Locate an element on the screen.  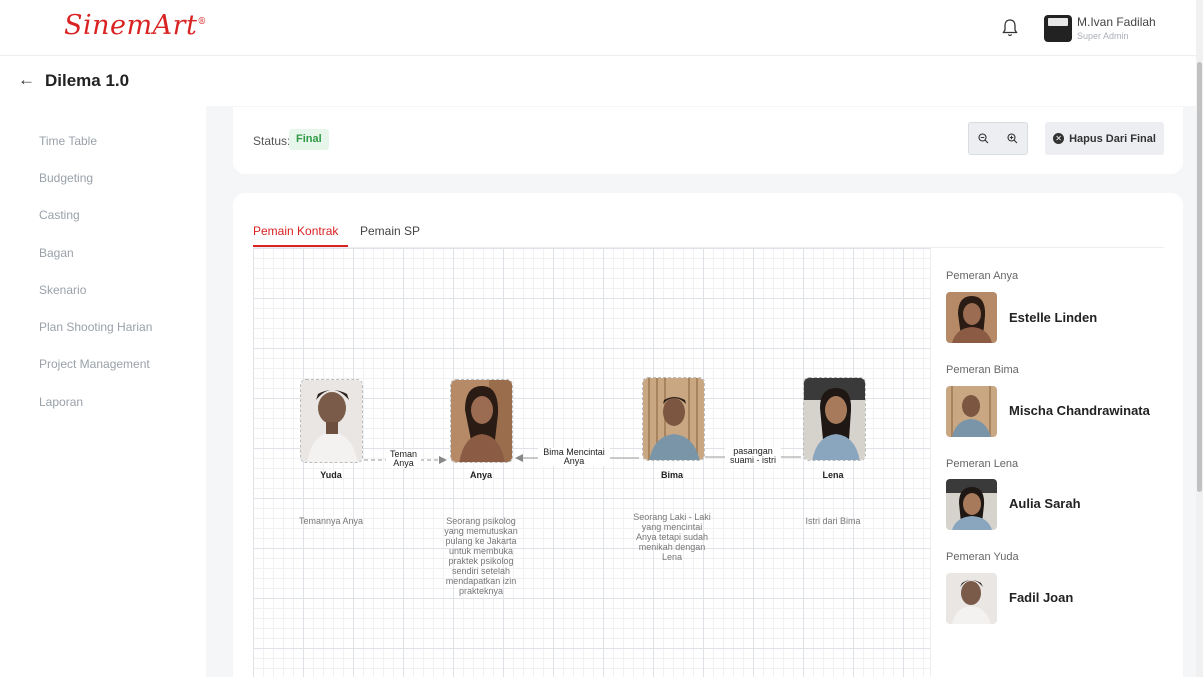
node-name-anya: Anya is located at coordinates (480, 475).